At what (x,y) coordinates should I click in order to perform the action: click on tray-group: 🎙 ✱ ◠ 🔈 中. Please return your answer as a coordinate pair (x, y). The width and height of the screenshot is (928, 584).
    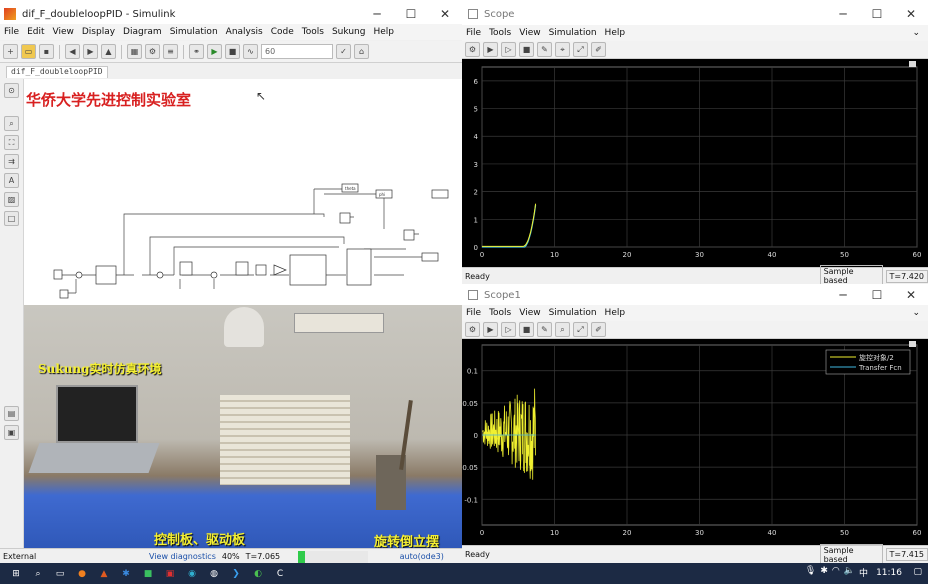
    Looking at the image, I should click on (836, 572).